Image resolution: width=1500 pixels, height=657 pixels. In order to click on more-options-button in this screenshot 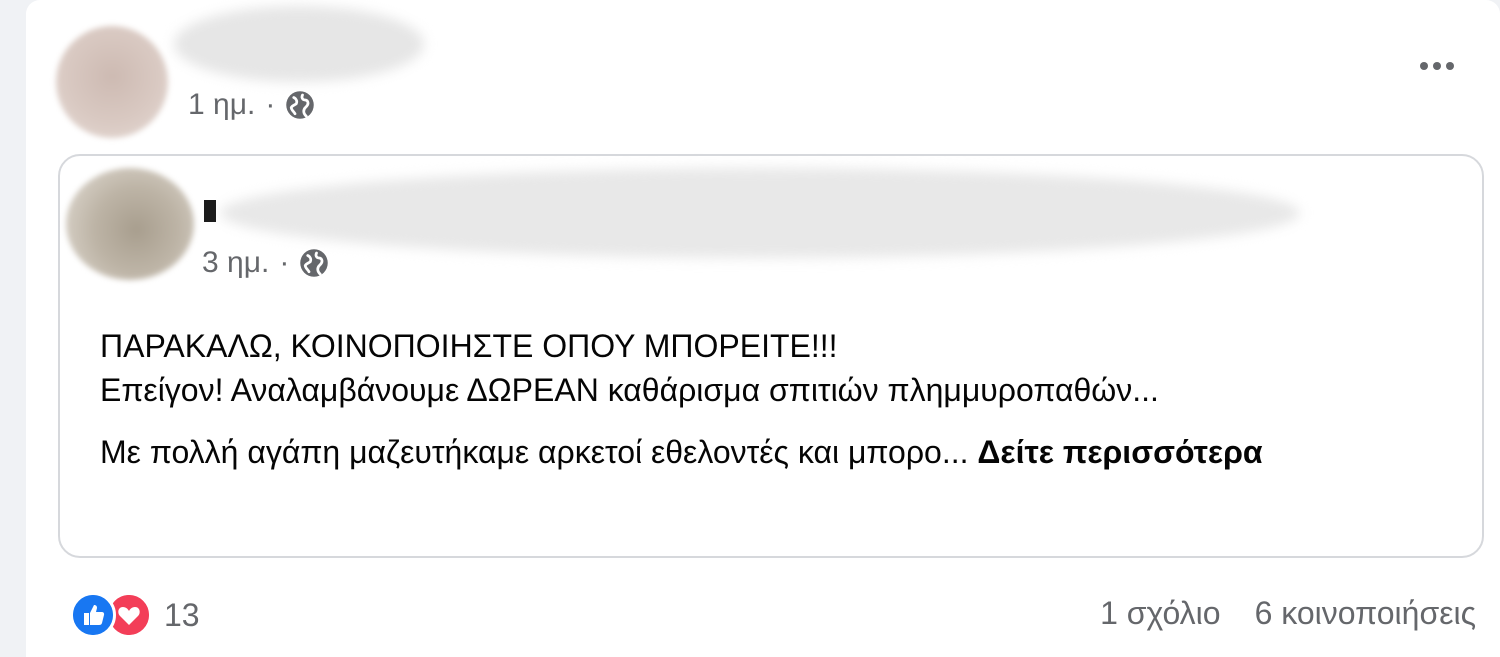, I will do `click(1437, 66)`.